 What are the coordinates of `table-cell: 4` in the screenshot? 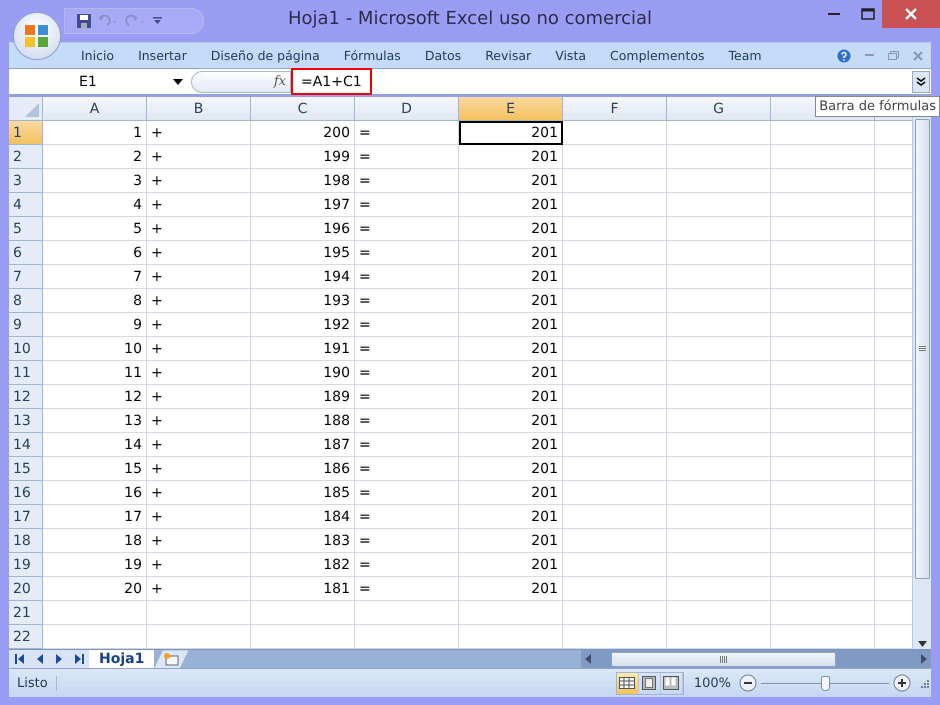 It's located at (95, 205).